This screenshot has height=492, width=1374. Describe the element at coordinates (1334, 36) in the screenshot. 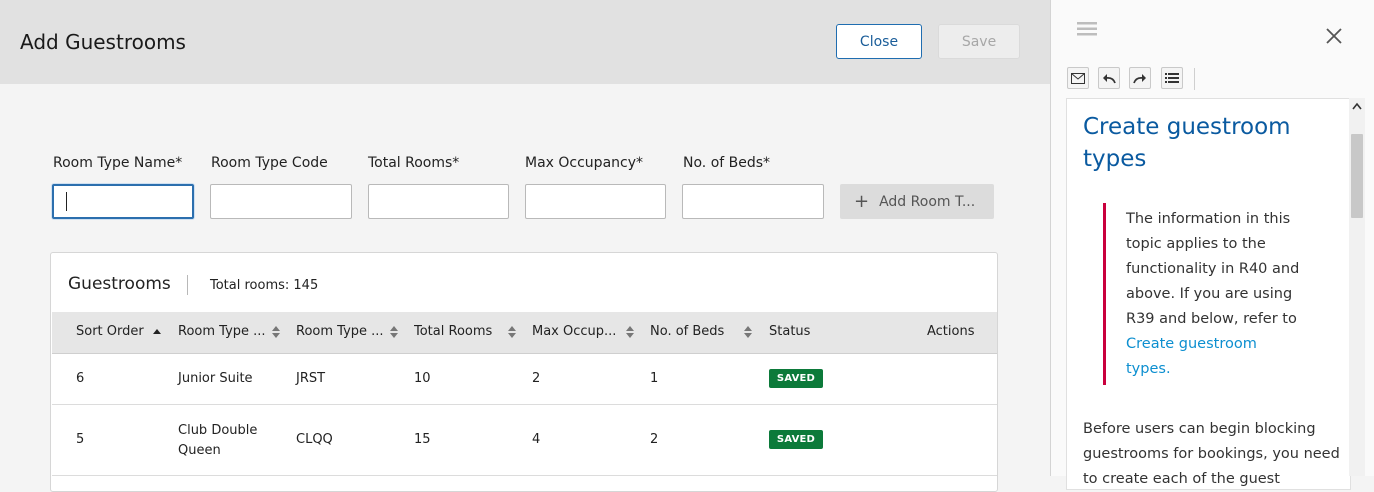

I see `close-icon` at that location.